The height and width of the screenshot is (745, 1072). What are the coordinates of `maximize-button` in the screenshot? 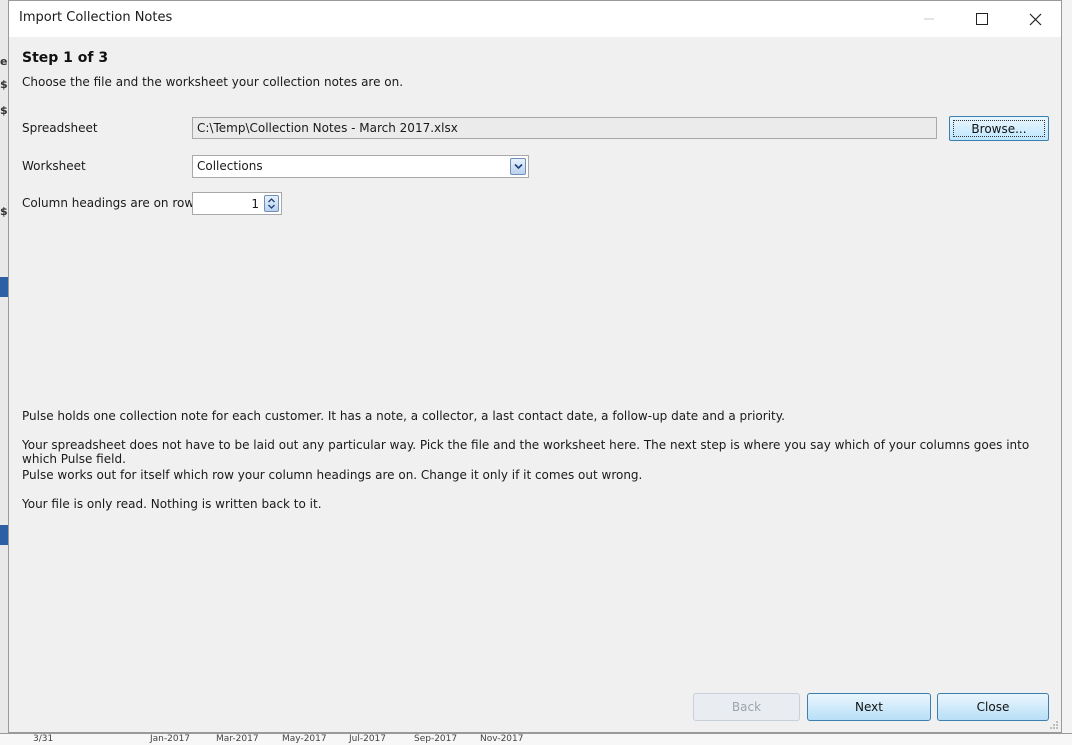 It's located at (982, 19).